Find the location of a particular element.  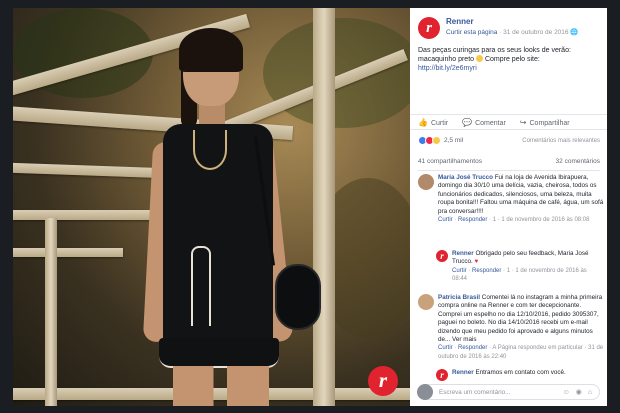

comment-input: Escreva um comentário... ☺ ◉ ⌂ is located at coordinates (508, 392).